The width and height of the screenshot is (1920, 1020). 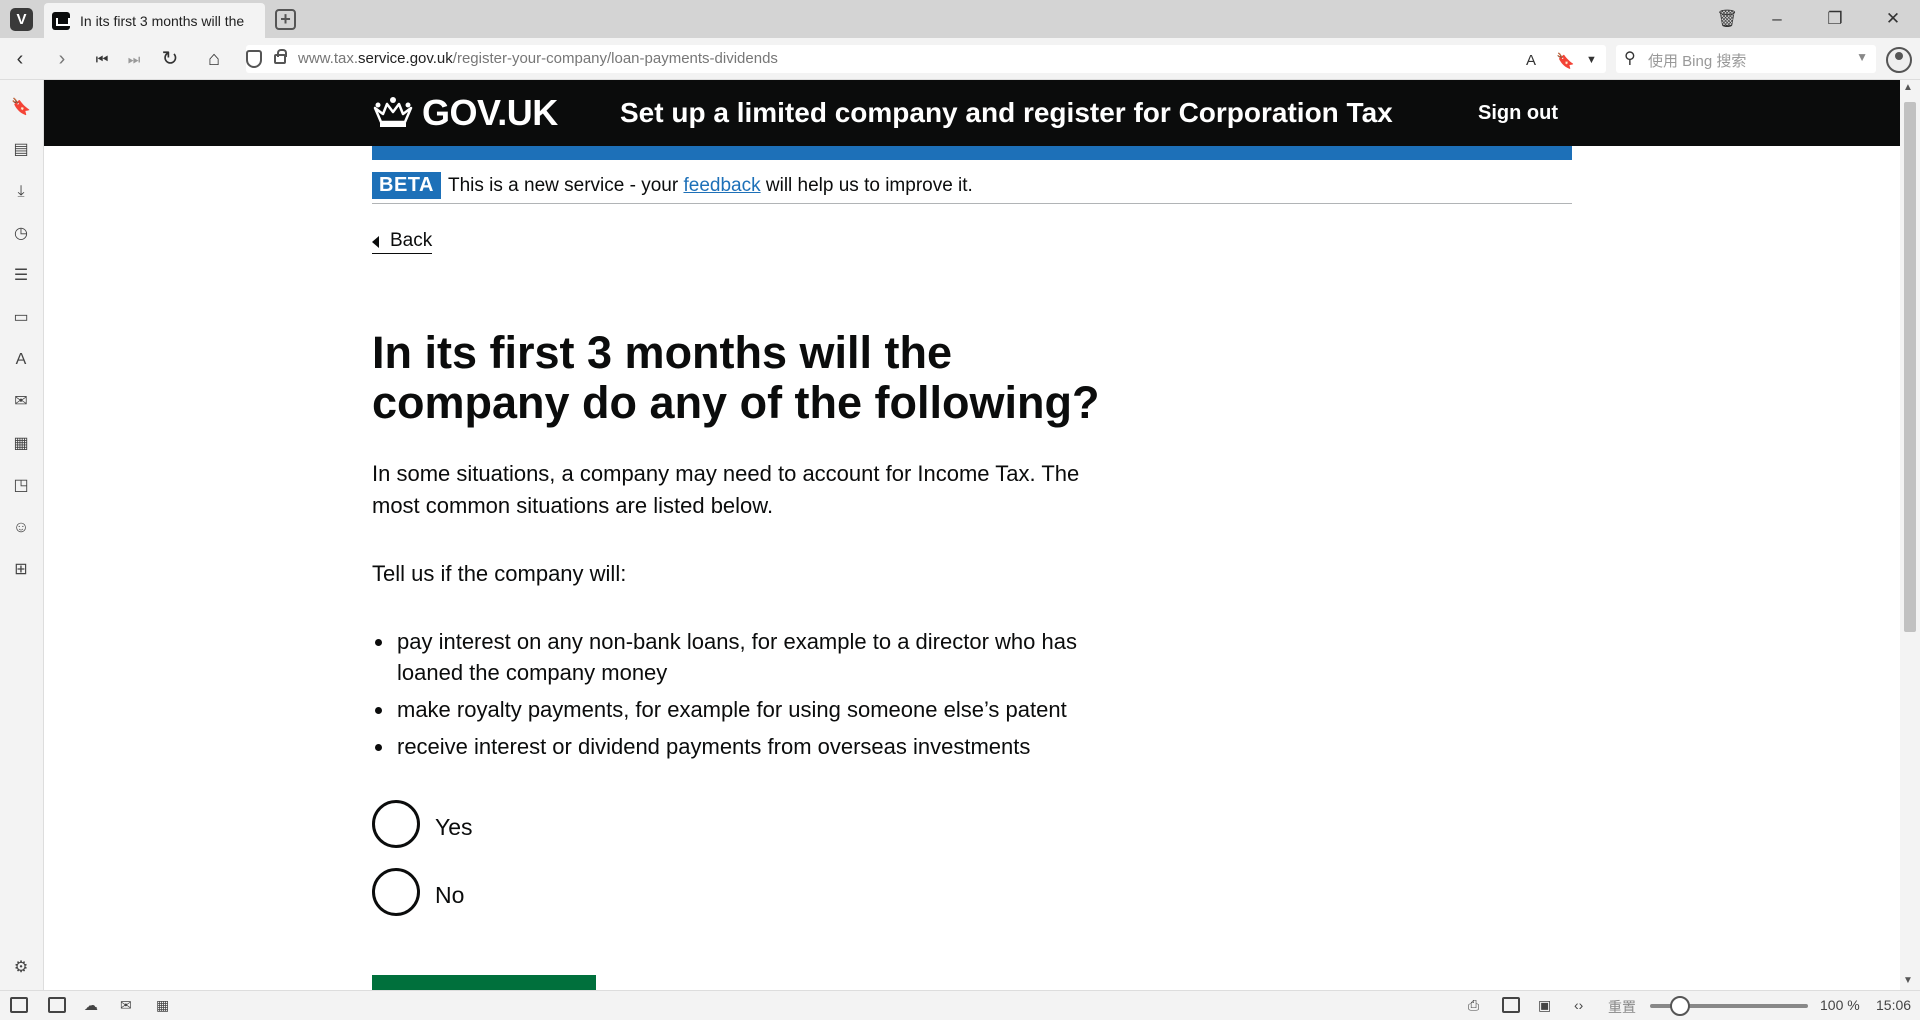 What do you see at coordinates (1511, 1005) in the screenshot?
I see `tiling-icon` at bounding box center [1511, 1005].